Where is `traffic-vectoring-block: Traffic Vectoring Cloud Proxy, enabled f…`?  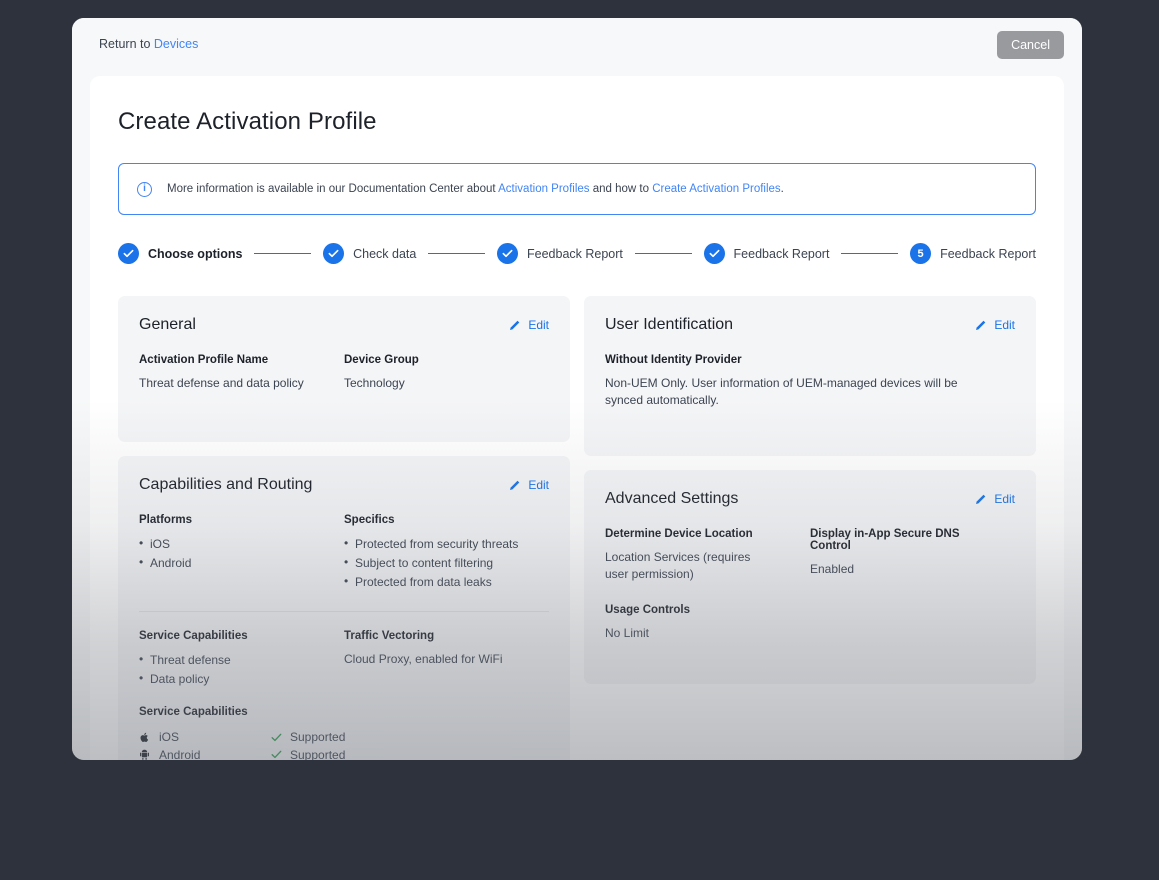 traffic-vectoring-block: Traffic Vectoring Cloud Proxy, enabled f… is located at coordinates (446, 659).